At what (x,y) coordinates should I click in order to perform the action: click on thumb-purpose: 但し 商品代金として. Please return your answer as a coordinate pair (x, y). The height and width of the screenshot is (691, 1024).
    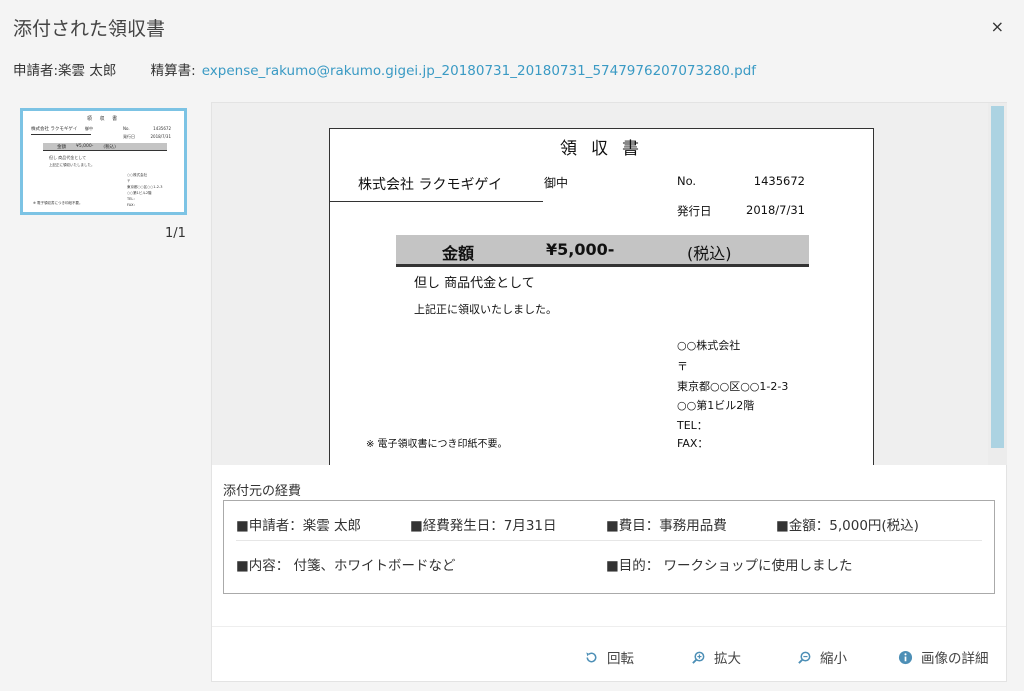
    Looking at the image, I should click on (68, 157).